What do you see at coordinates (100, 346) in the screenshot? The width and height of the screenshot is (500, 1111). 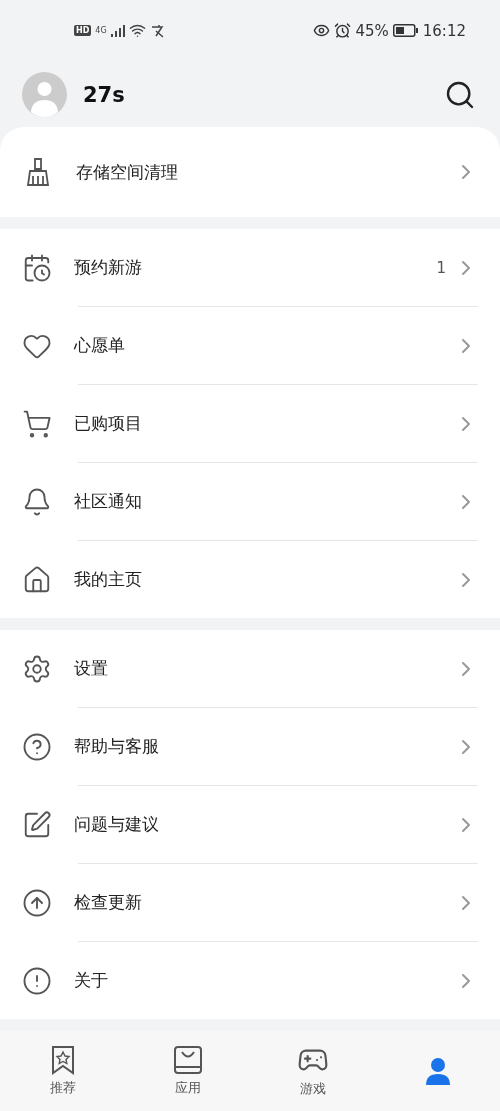 I see `menu-item-label: 心愿单` at bounding box center [100, 346].